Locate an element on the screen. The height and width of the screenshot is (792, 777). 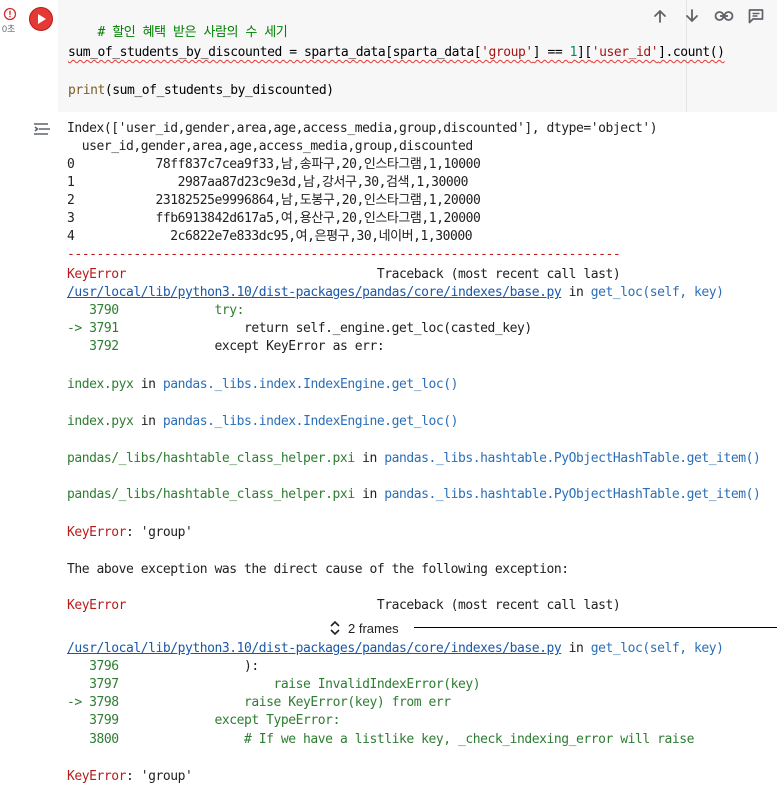
move-cell-down-button is located at coordinates (692, 16).